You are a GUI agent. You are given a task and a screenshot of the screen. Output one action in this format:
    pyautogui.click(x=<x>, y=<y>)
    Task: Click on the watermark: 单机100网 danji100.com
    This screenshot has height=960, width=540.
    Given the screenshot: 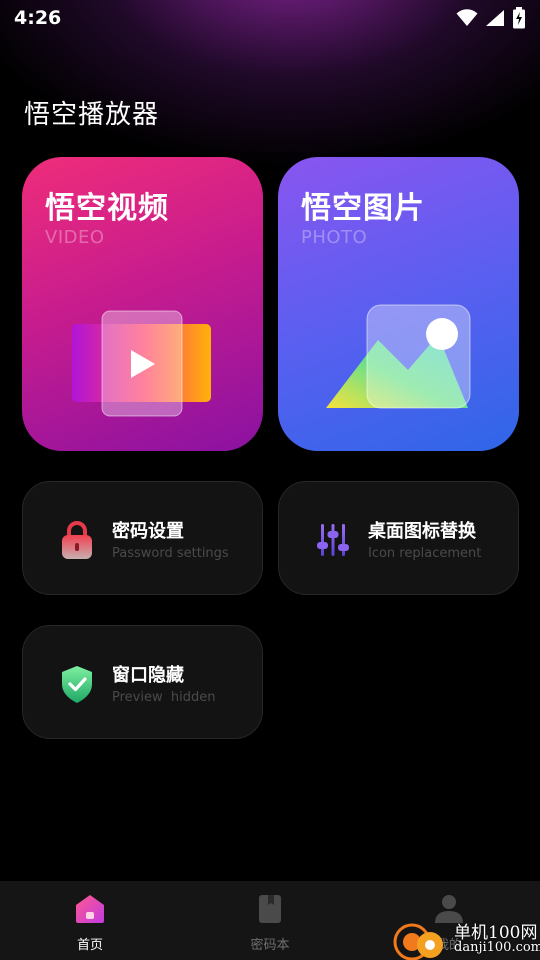 What is the action you would take?
    pyautogui.click(x=465, y=936)
    